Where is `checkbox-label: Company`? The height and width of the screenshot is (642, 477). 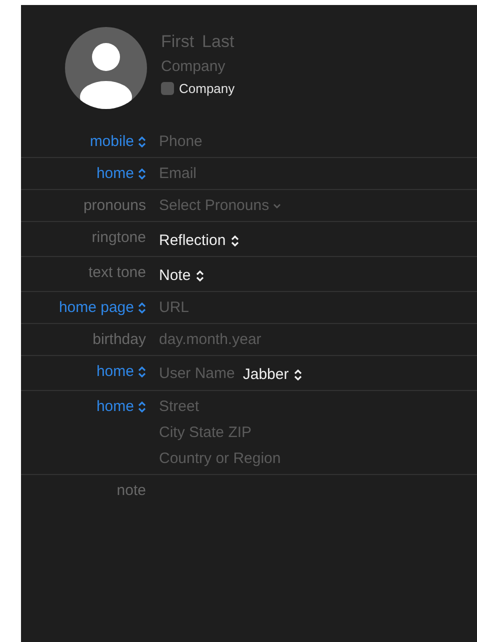 checkbox-label: Company is located at coordinates (207, 88).